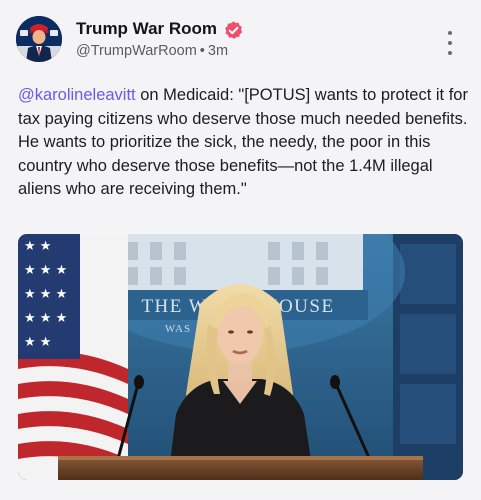 The image size is (481, 500). Describe the element at coordinates (450, 33) in the screenshot. I see `more-vertical-icon` at that location.